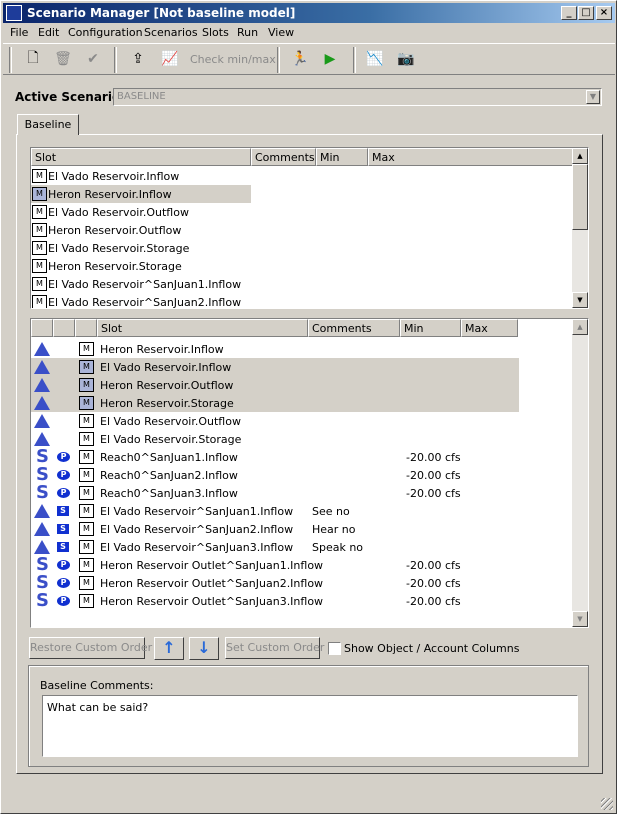 The height and width of the screenshot is (814, 617). Describe the element at coordinates (171, 32) in the screenshot. I see `menu-scenarios: Scenarios` at that location.